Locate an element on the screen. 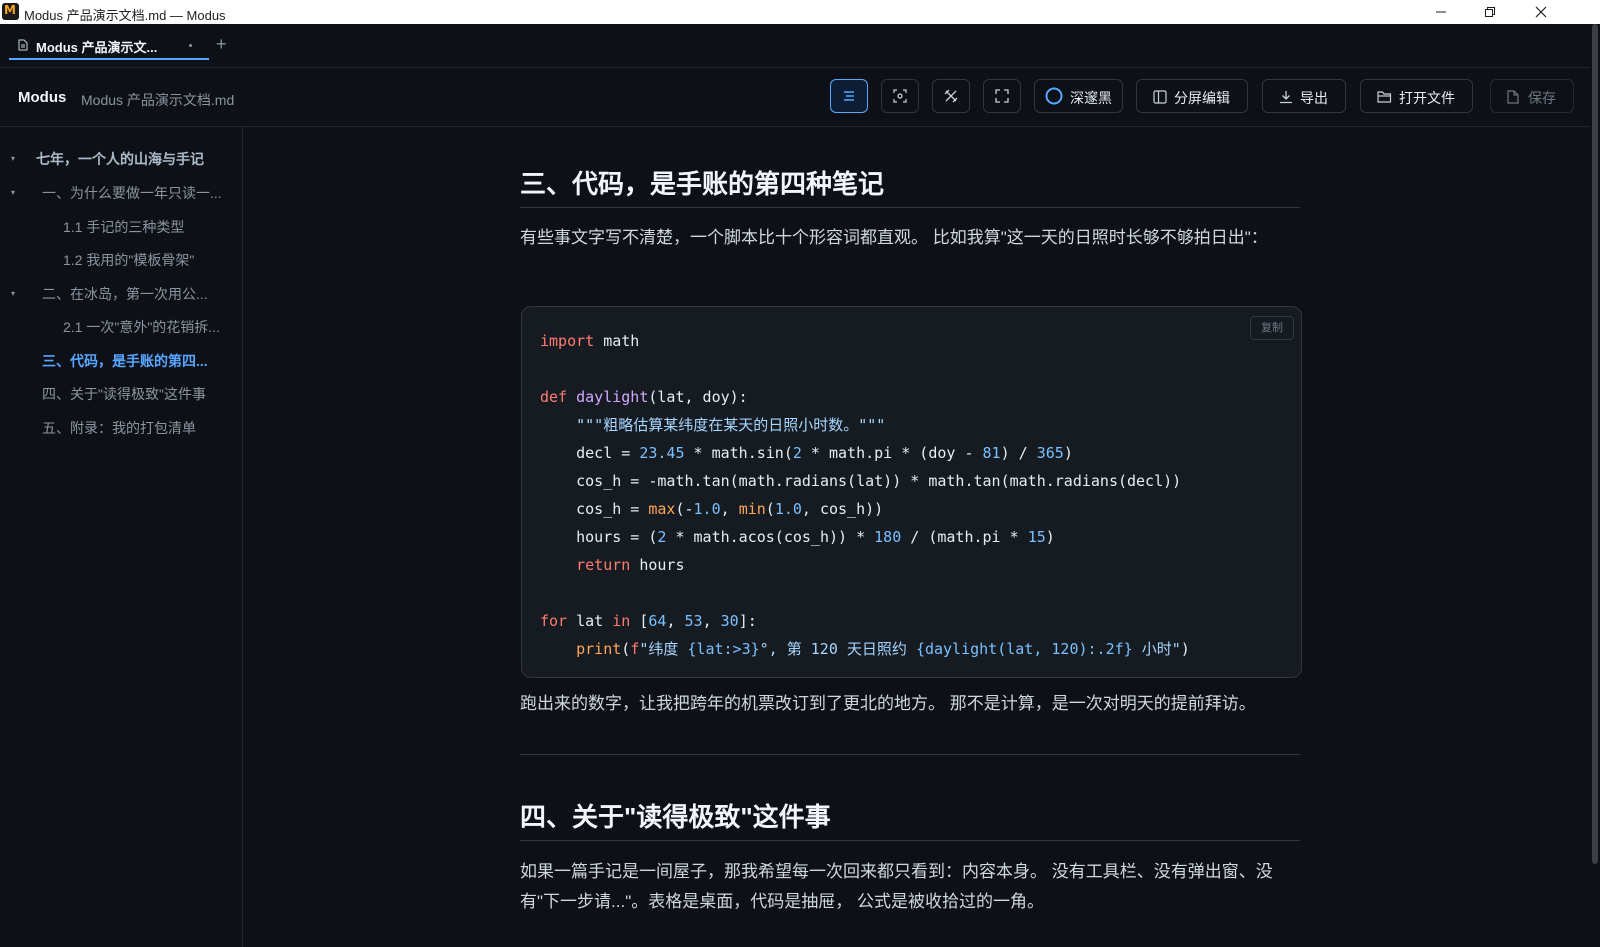 This screenshot has height=947, width=1600. toc-toggle-button is located at coordinates (849, 96).